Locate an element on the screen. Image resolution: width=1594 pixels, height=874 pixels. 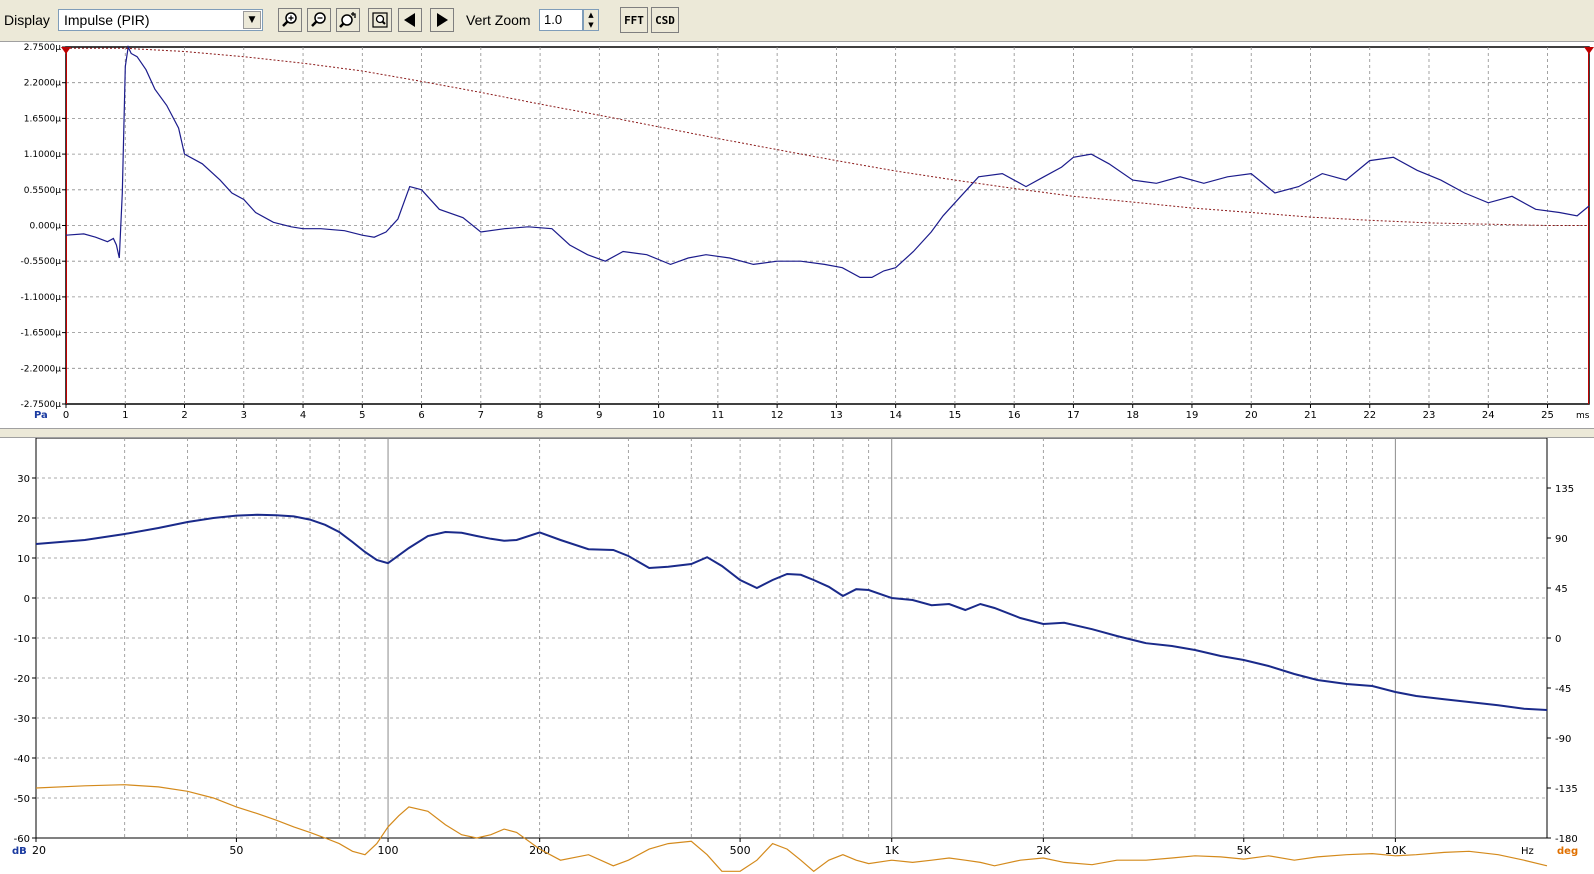
x-tick-label: 100 is located at coordinates (388, 850).